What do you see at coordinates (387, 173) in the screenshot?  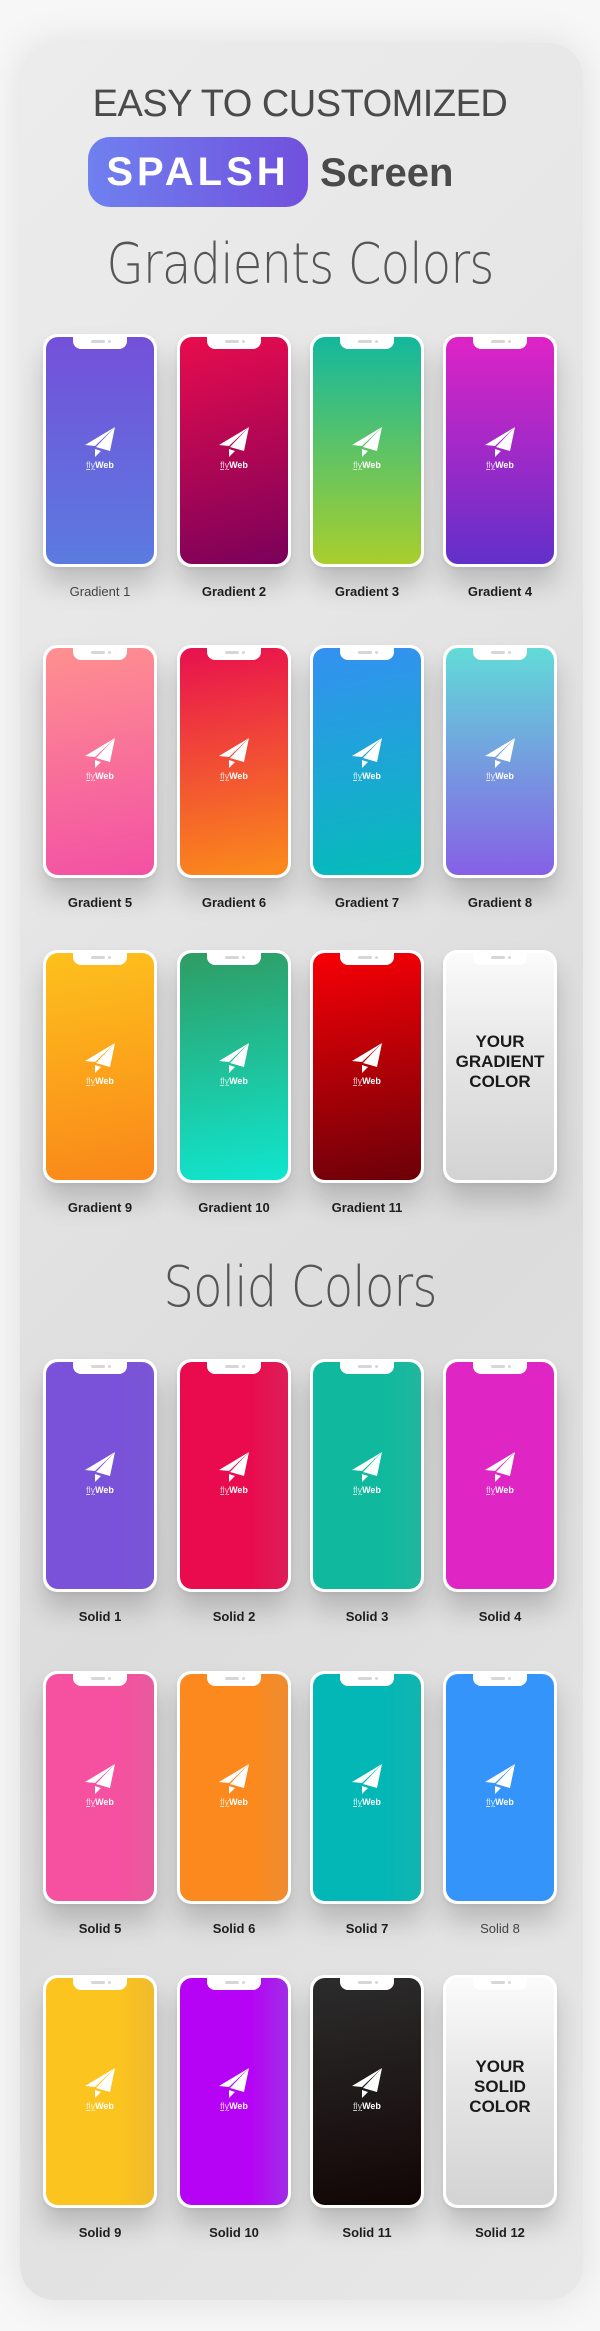 I see `screen-heading: Screen` at bounding box center [387, 173].